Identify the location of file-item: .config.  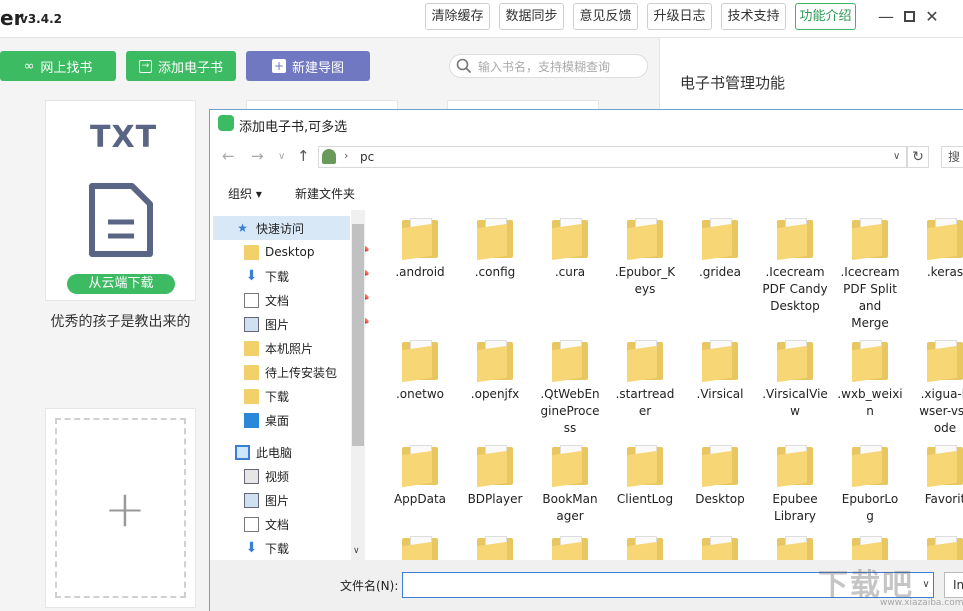
(495, 249).